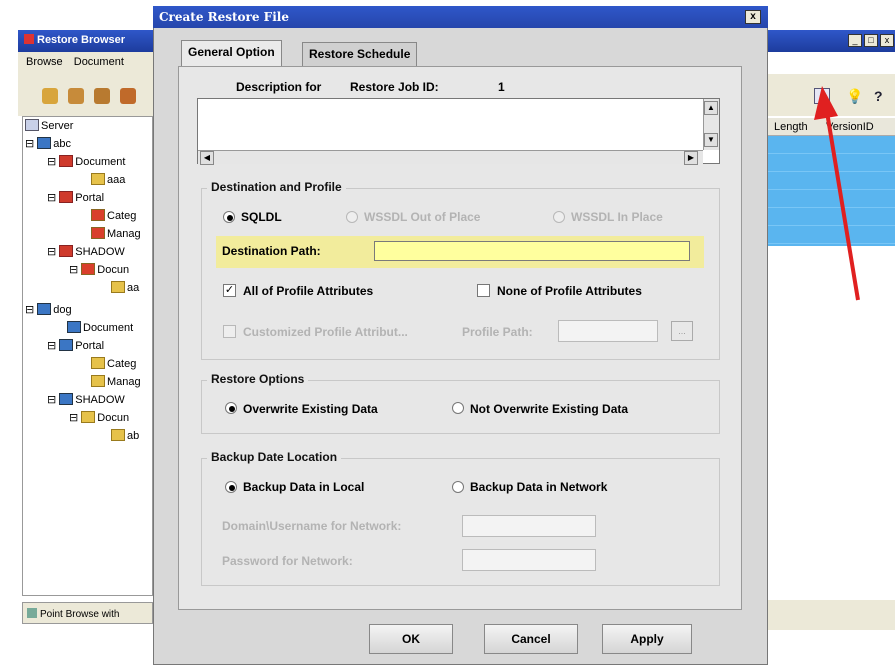 Image resolution: width=895 pixels, height=665 pixels. I want to click on tree-item: ⊟ abc, so click(48, 143).